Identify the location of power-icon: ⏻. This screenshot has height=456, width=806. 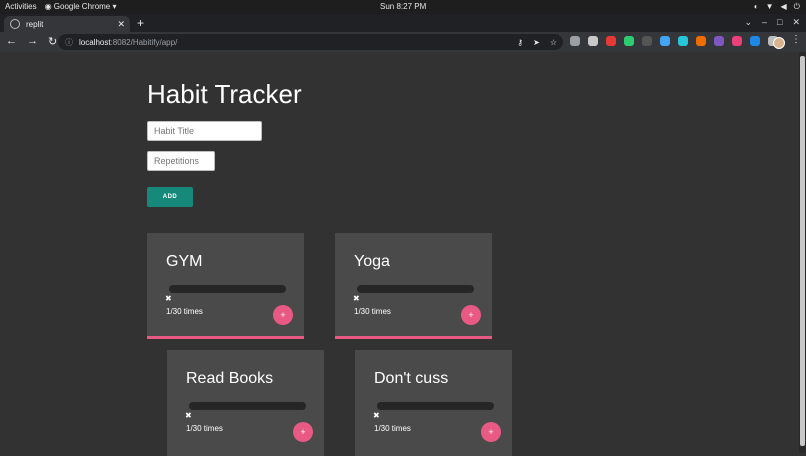
(797, 7).